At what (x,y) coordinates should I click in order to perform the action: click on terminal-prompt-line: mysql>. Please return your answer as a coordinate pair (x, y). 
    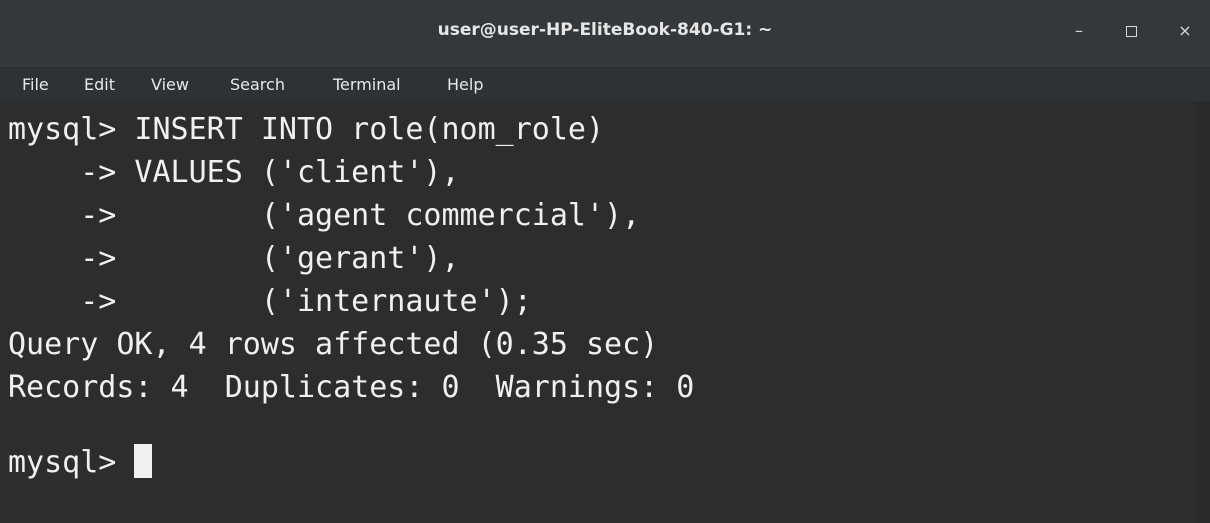
    Looking at the image, I should click on (80, 463).